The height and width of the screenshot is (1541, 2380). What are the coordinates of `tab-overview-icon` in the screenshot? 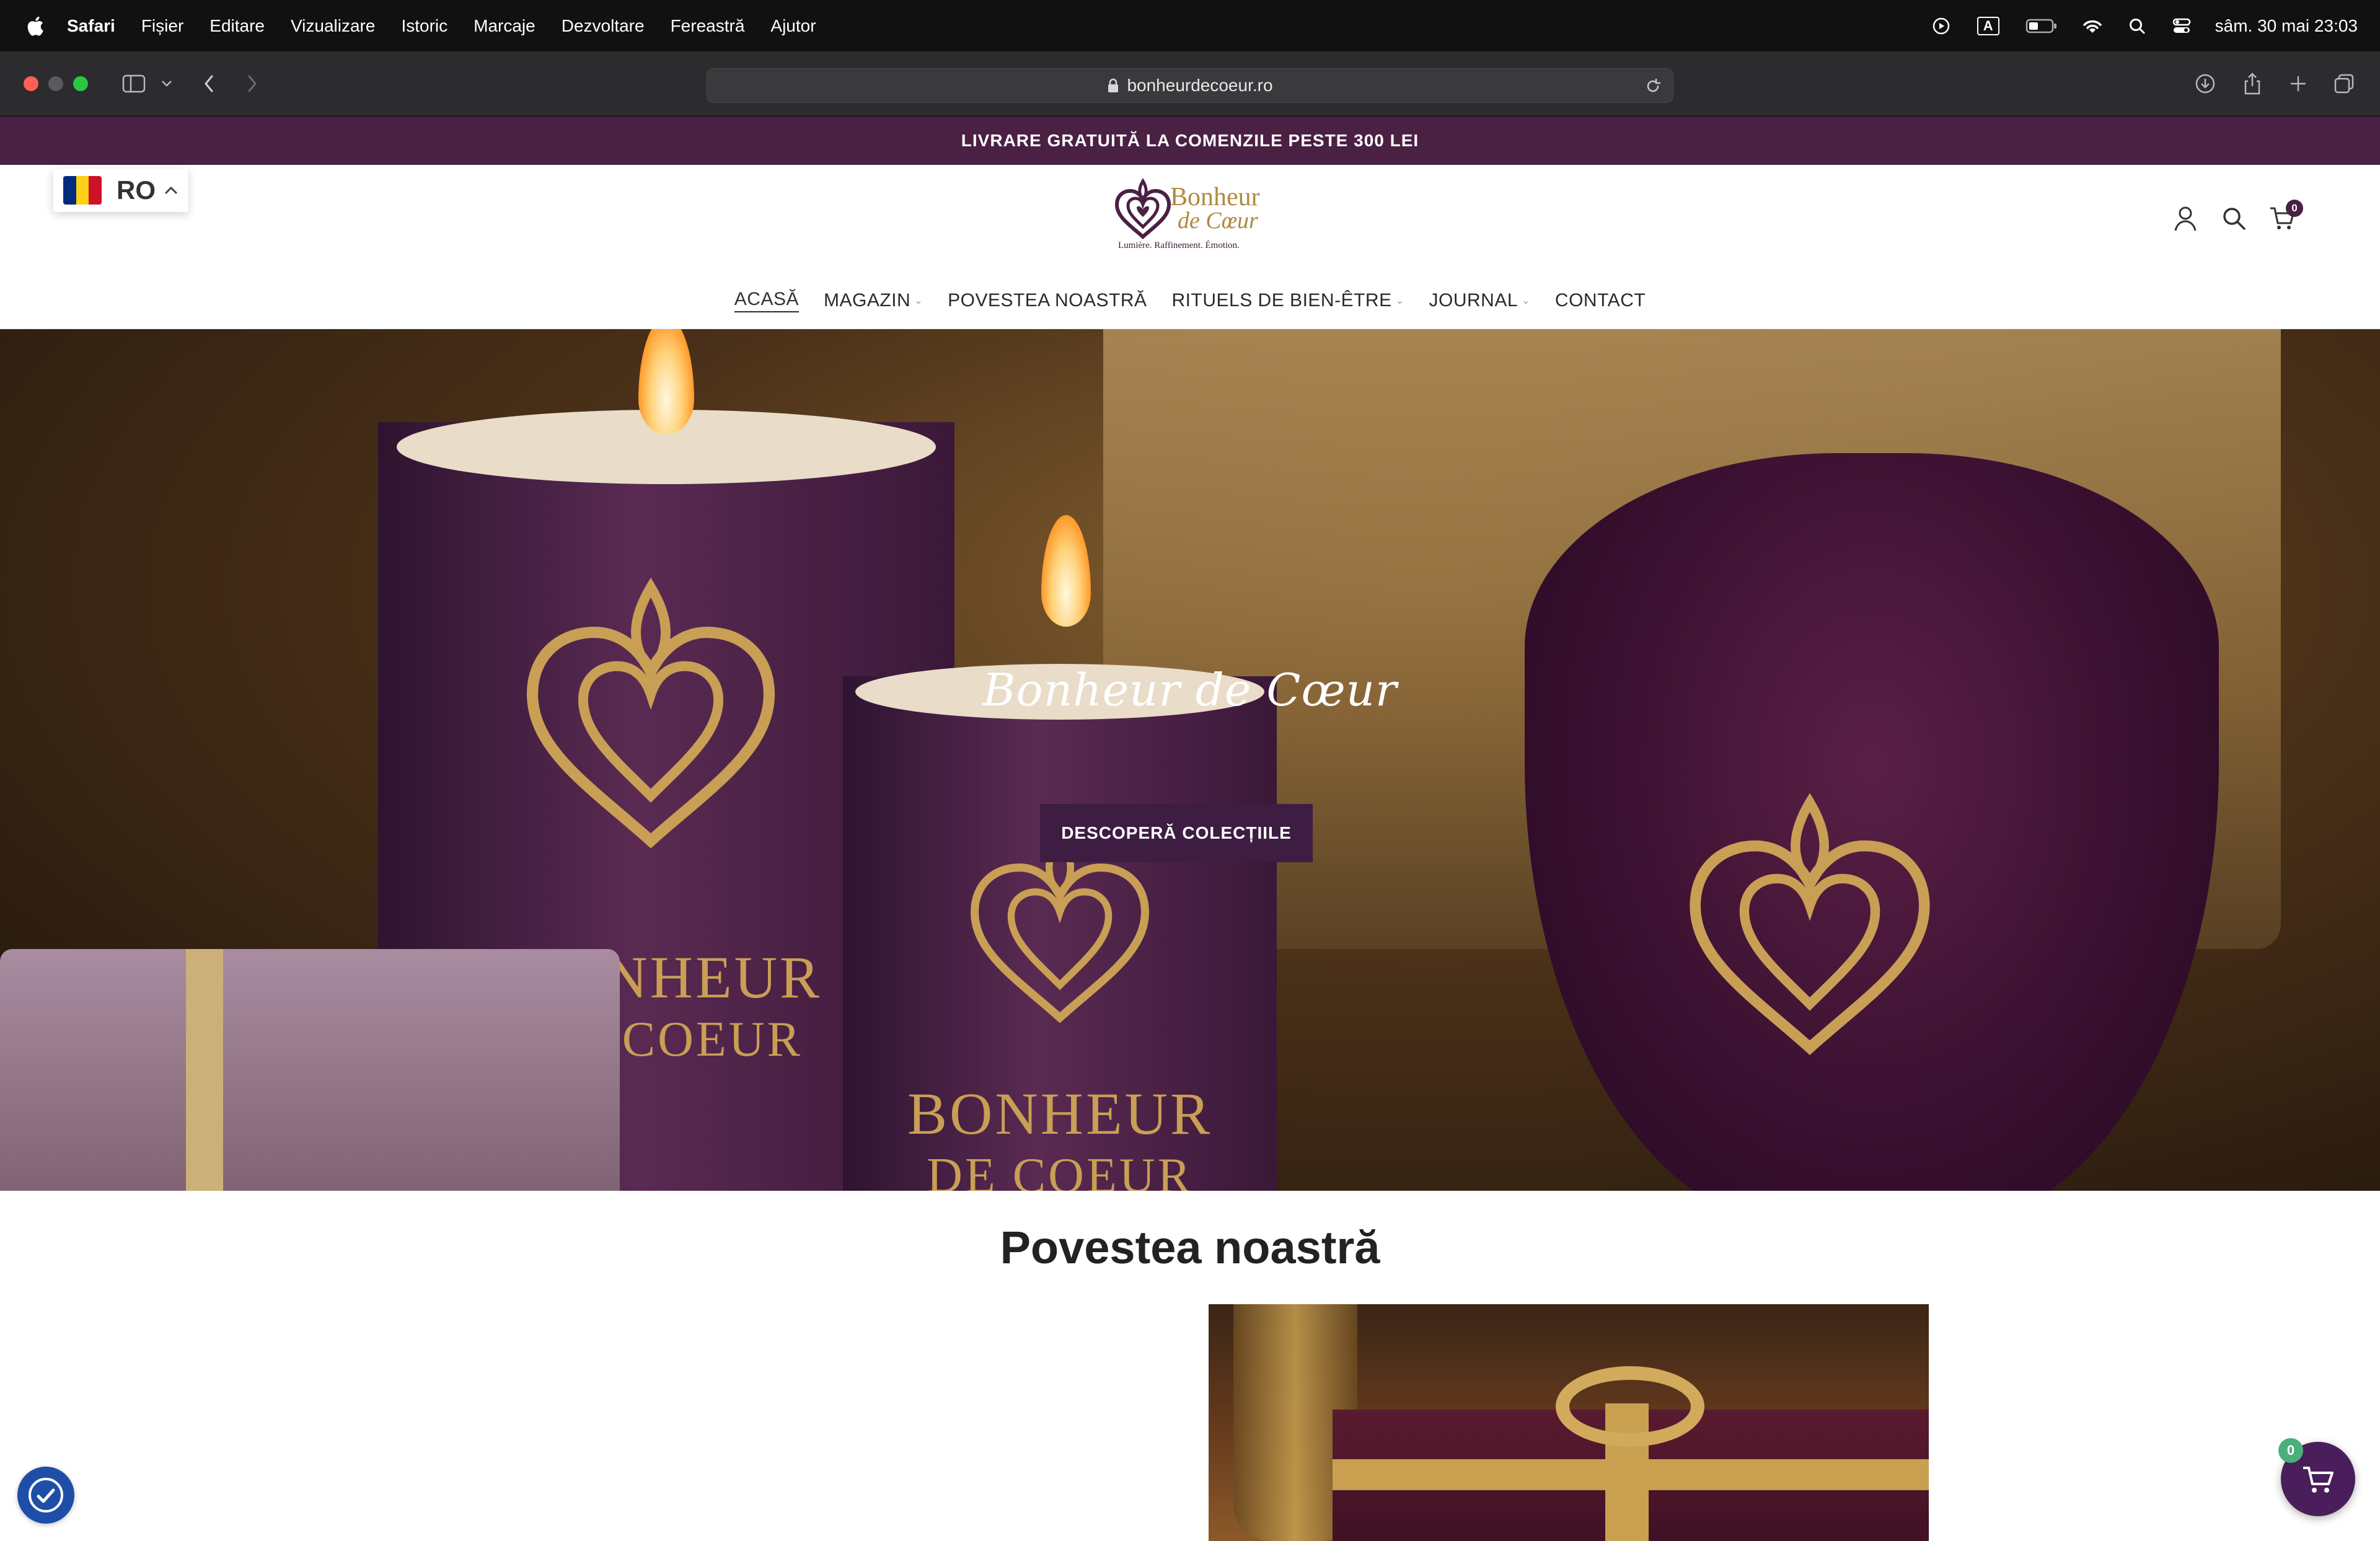 It's located at (2344, 83).